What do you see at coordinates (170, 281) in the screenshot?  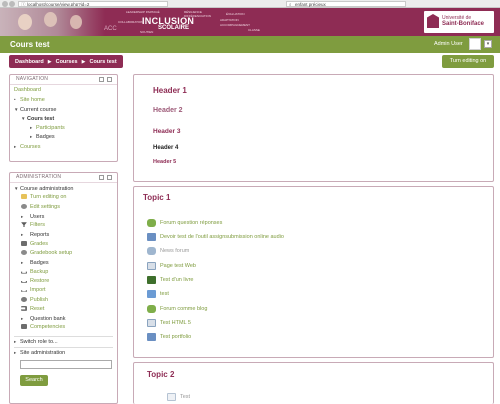 I see `activity-book: Test d'un livre` at bounding box center [170, 281].